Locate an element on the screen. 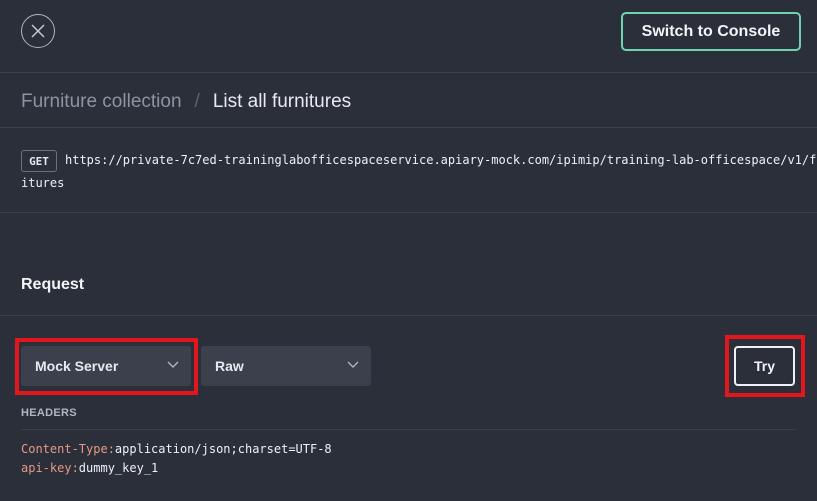 Image resolution: width=817 pixels, height=501 pixels. close-button is located at coordinates (38, 31).